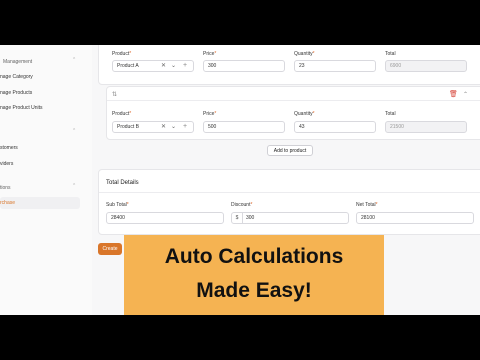  What do you see at coordinates (165, 218) in the screenshot?
I see `subtotal-field: 28400` at bounding box center [165, 218].